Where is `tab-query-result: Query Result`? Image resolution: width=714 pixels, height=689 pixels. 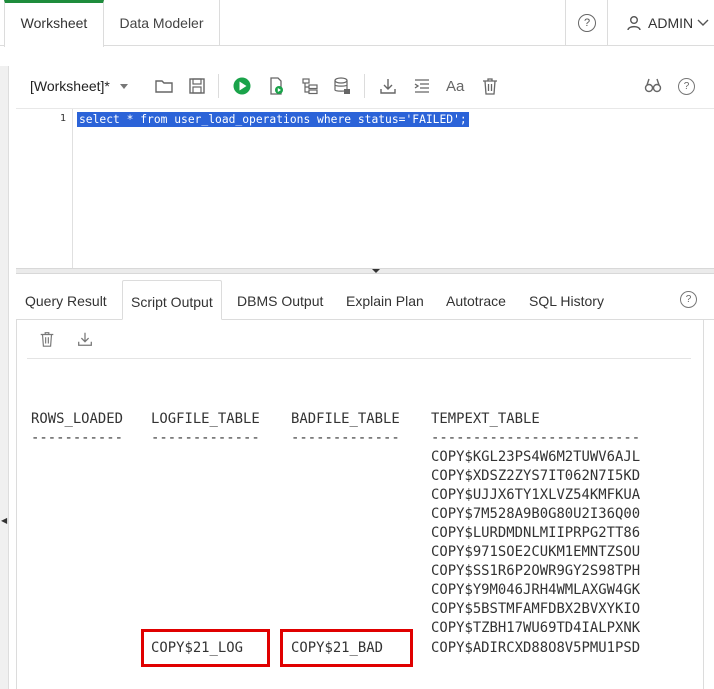 tab-query-result: Query Result is located at coordinates (66, 300).